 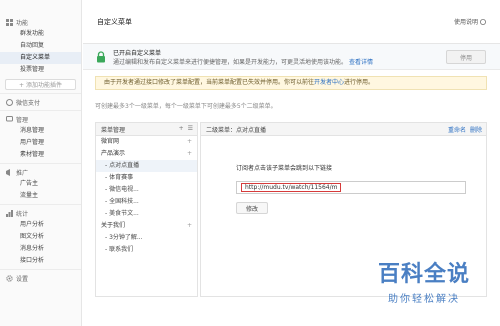 I want to click on sidebar-group-function: 功能, so click(x=40, y=22).